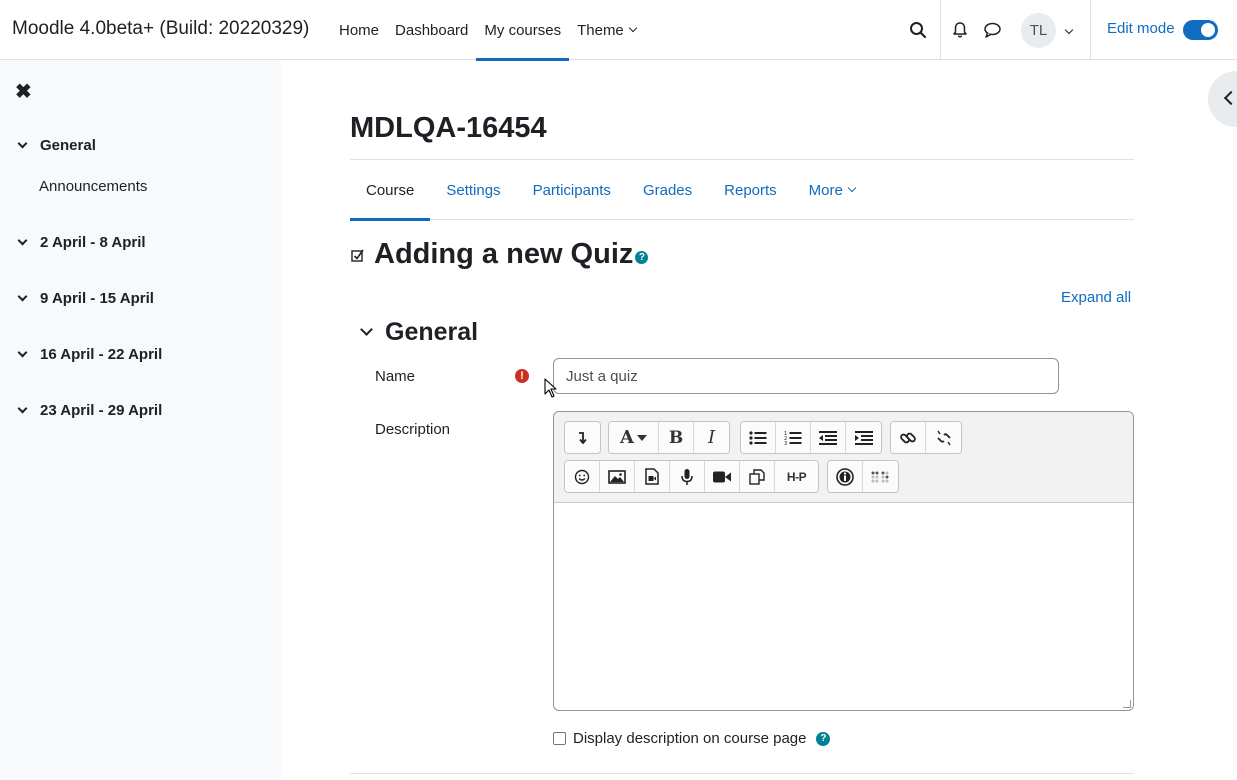  I want to click on close-drawer-icon: ✖, so click(23, 92).